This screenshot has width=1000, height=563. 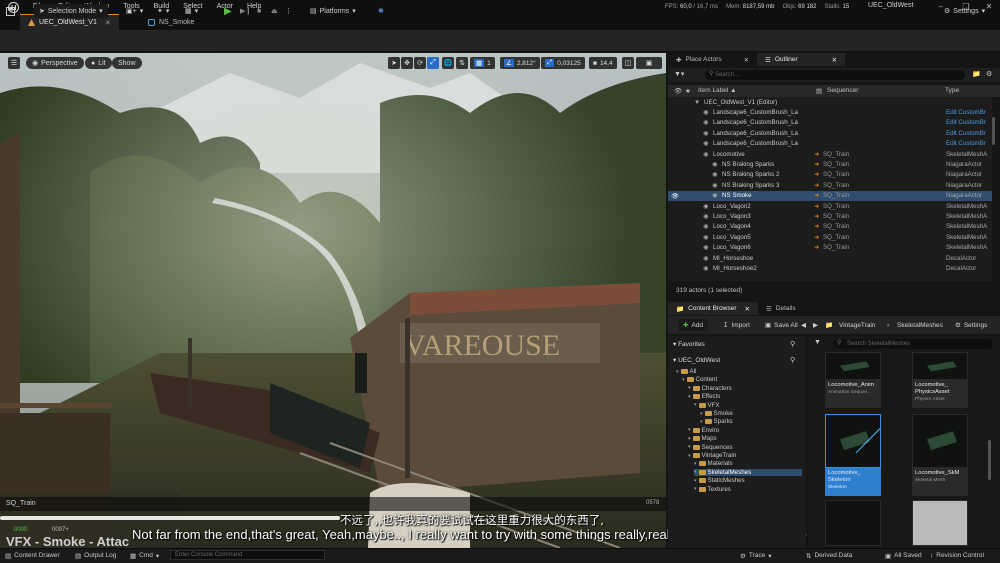 What do you see at coordinates (957, 555) in the screenshot?
I see `revision-control-button: ↕ Revision Control` at bounding box center [957, 555].